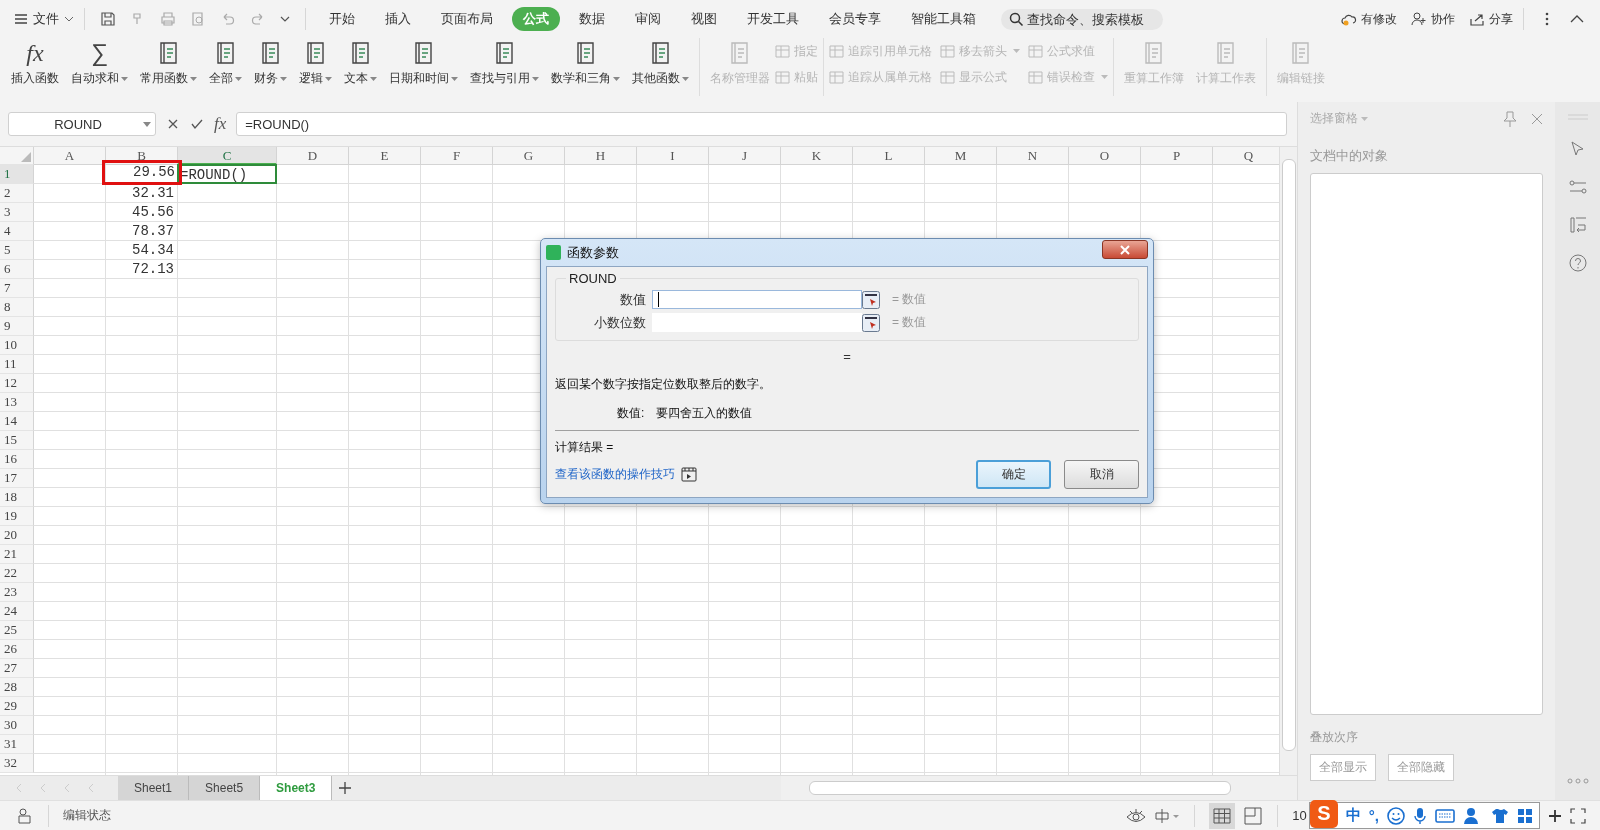  Describe the element at coordinates (220, 124) in the screenshot. I see `insert-function-button: fx` at that location.